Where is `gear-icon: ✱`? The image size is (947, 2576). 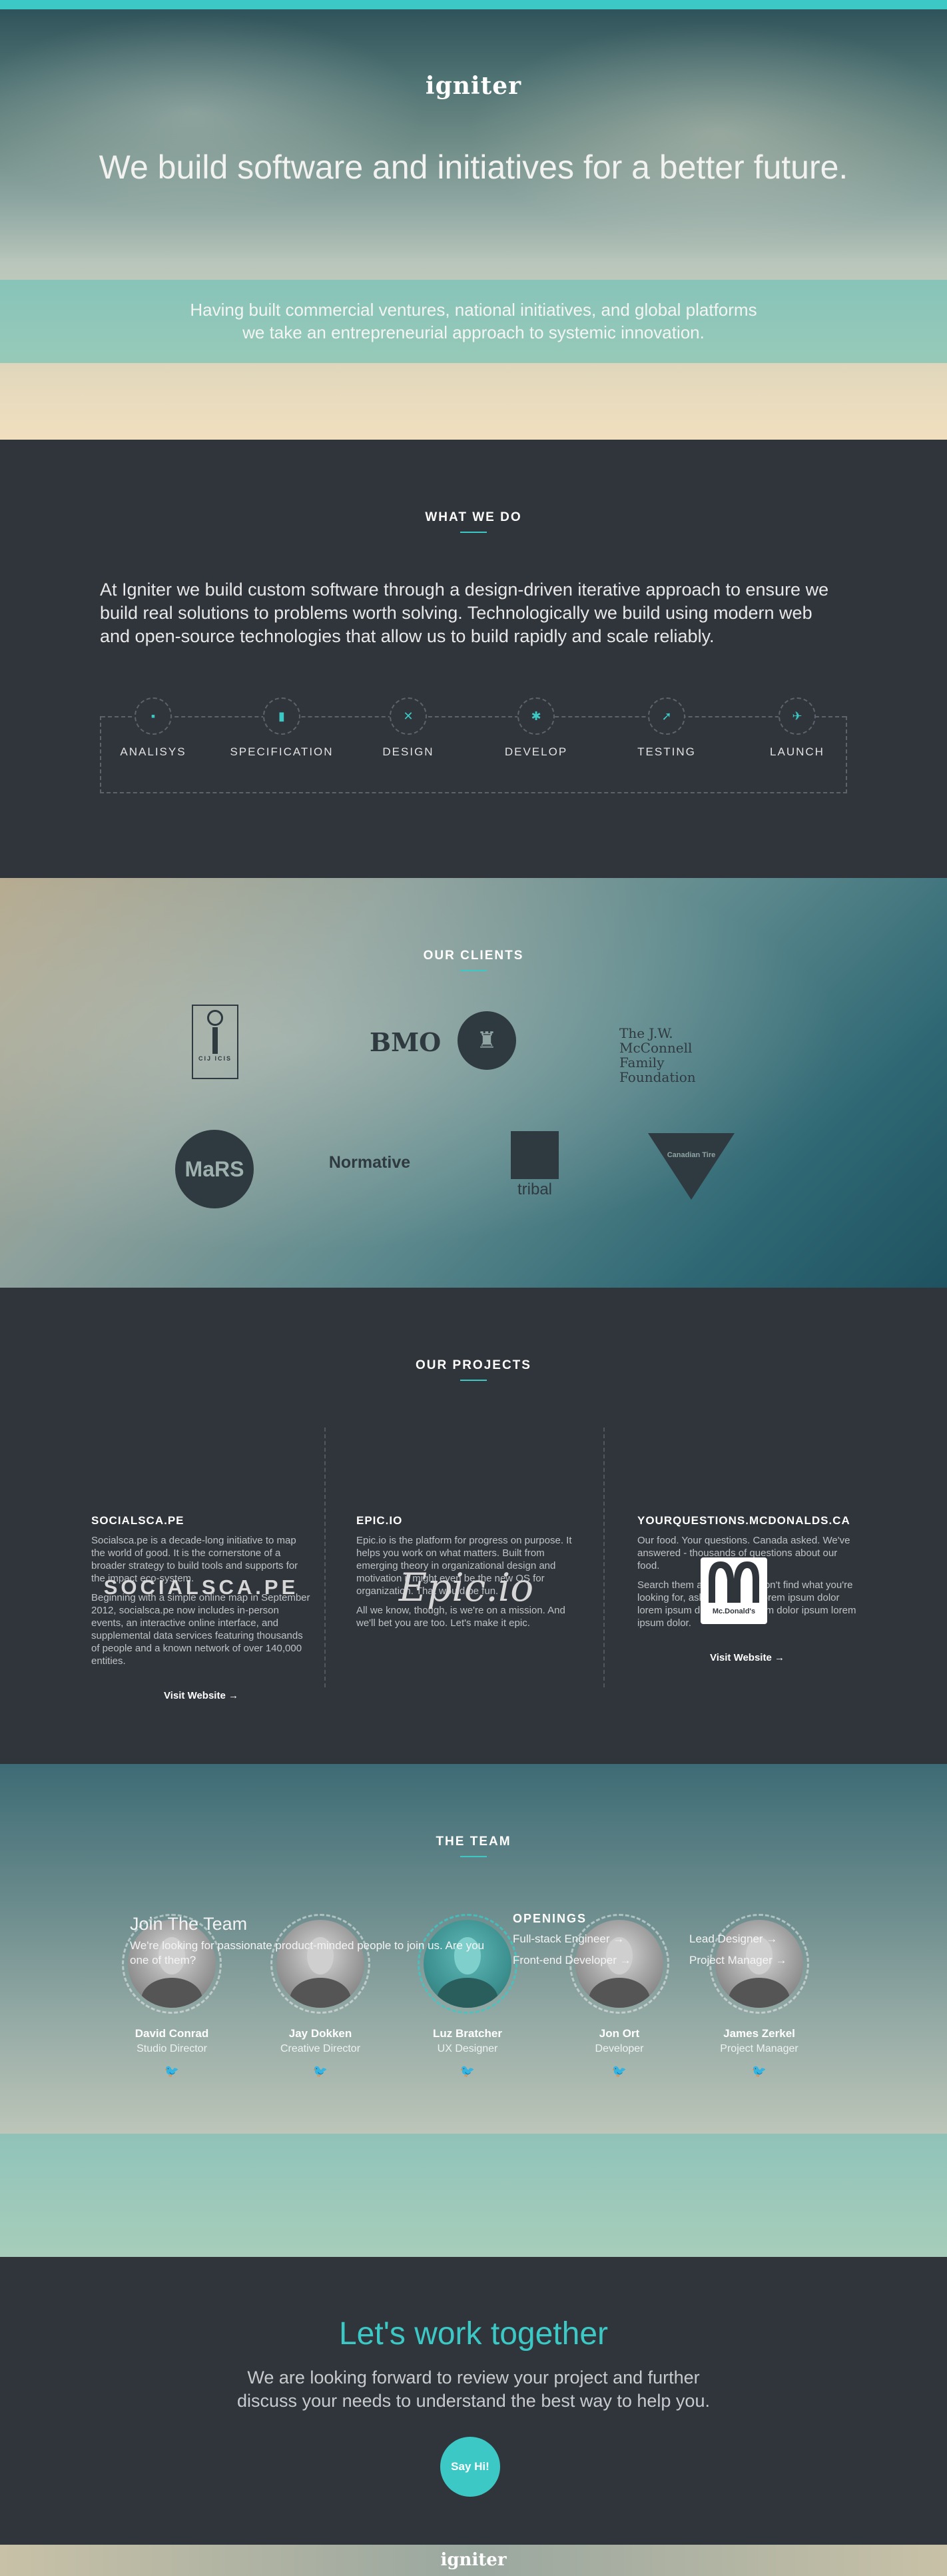 gear-icon: ✱ is located at coordinates (536, 716).